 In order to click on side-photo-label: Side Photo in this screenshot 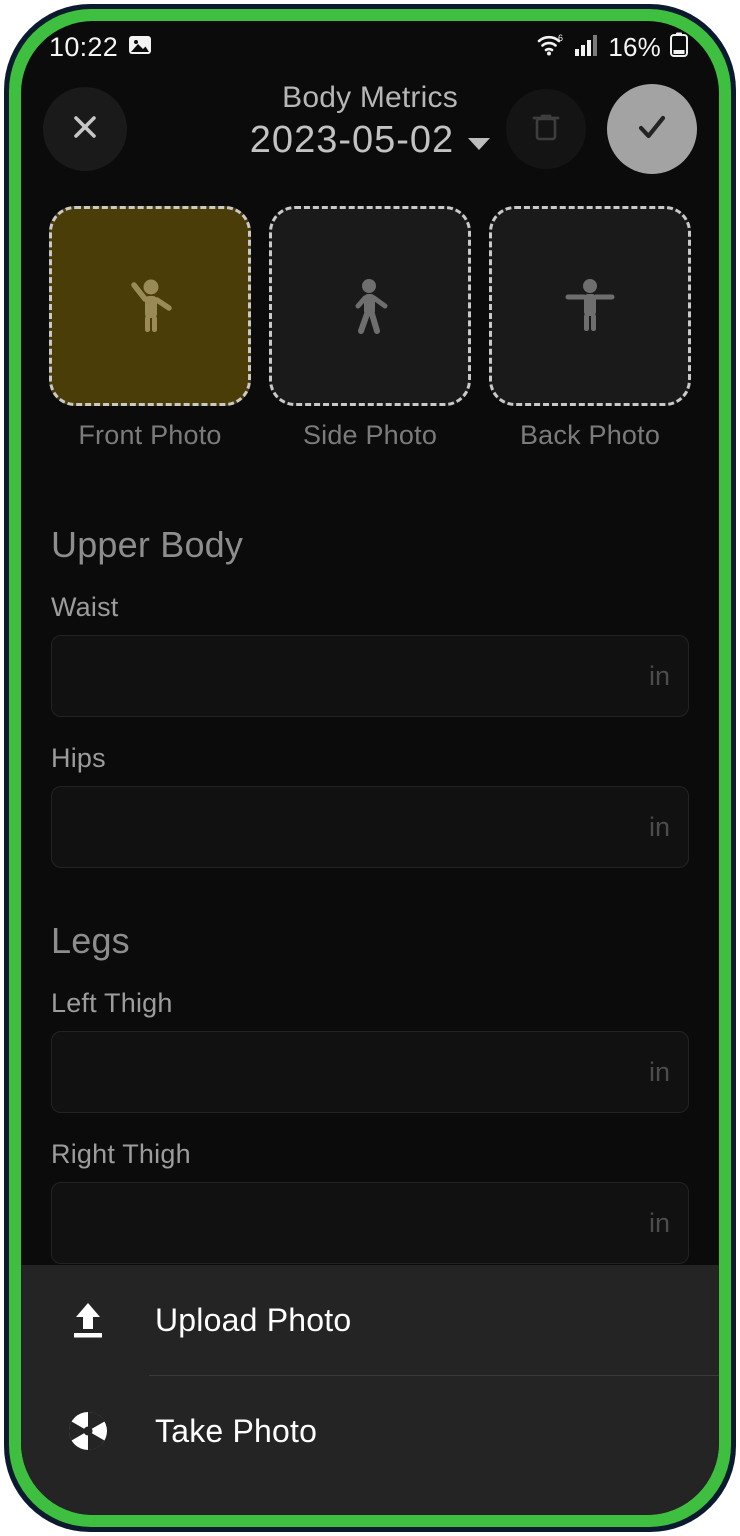, I will do `click(370, 435)`.